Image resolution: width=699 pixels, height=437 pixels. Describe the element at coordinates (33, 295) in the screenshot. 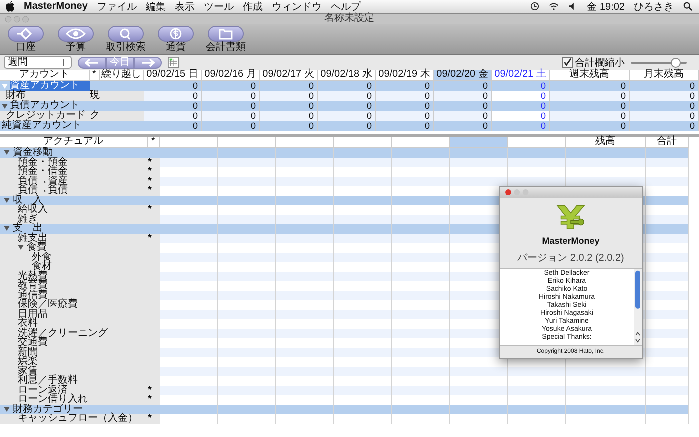

I see `category-name: 通信費` at that location.